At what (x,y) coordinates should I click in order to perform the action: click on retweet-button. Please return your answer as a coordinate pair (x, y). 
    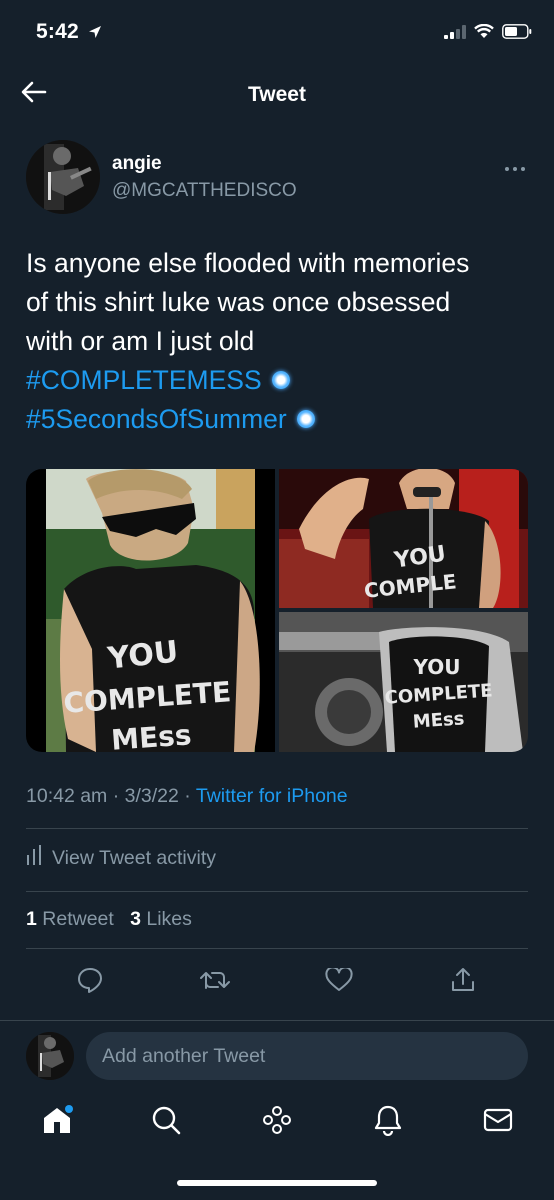
    Looking at the image, I should click on (215, 982).